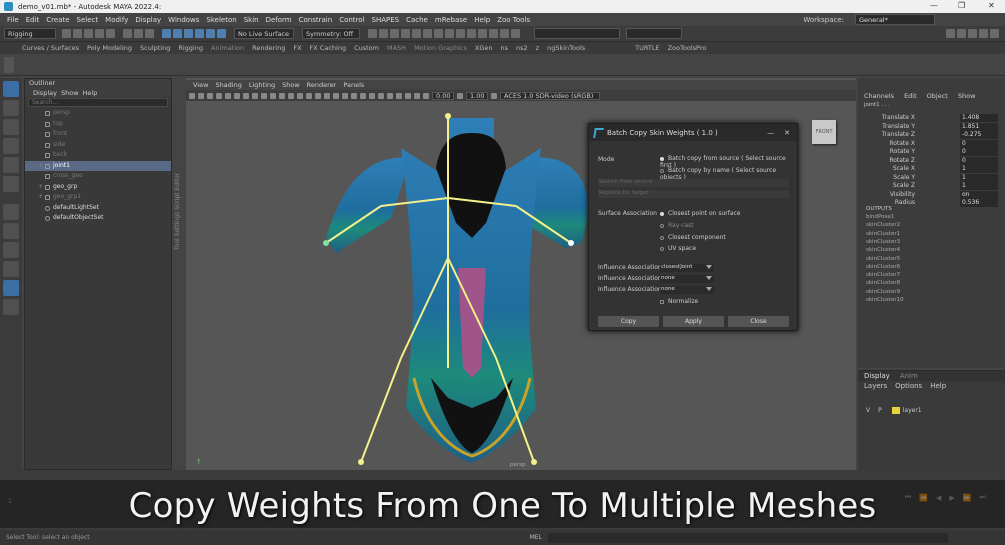  What do you see at coordinates (351, 20) in the screenshot?
I see `menu-control: Control` at bounding box center [351, 20].